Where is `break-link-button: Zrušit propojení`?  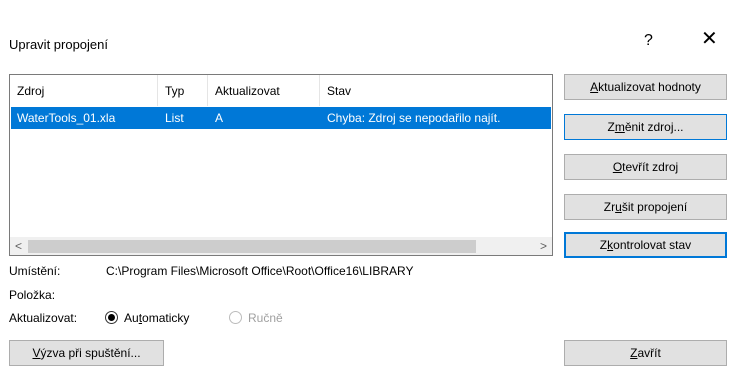
break-link-button: Zrušit propojení is located at coordinates (645, 207).